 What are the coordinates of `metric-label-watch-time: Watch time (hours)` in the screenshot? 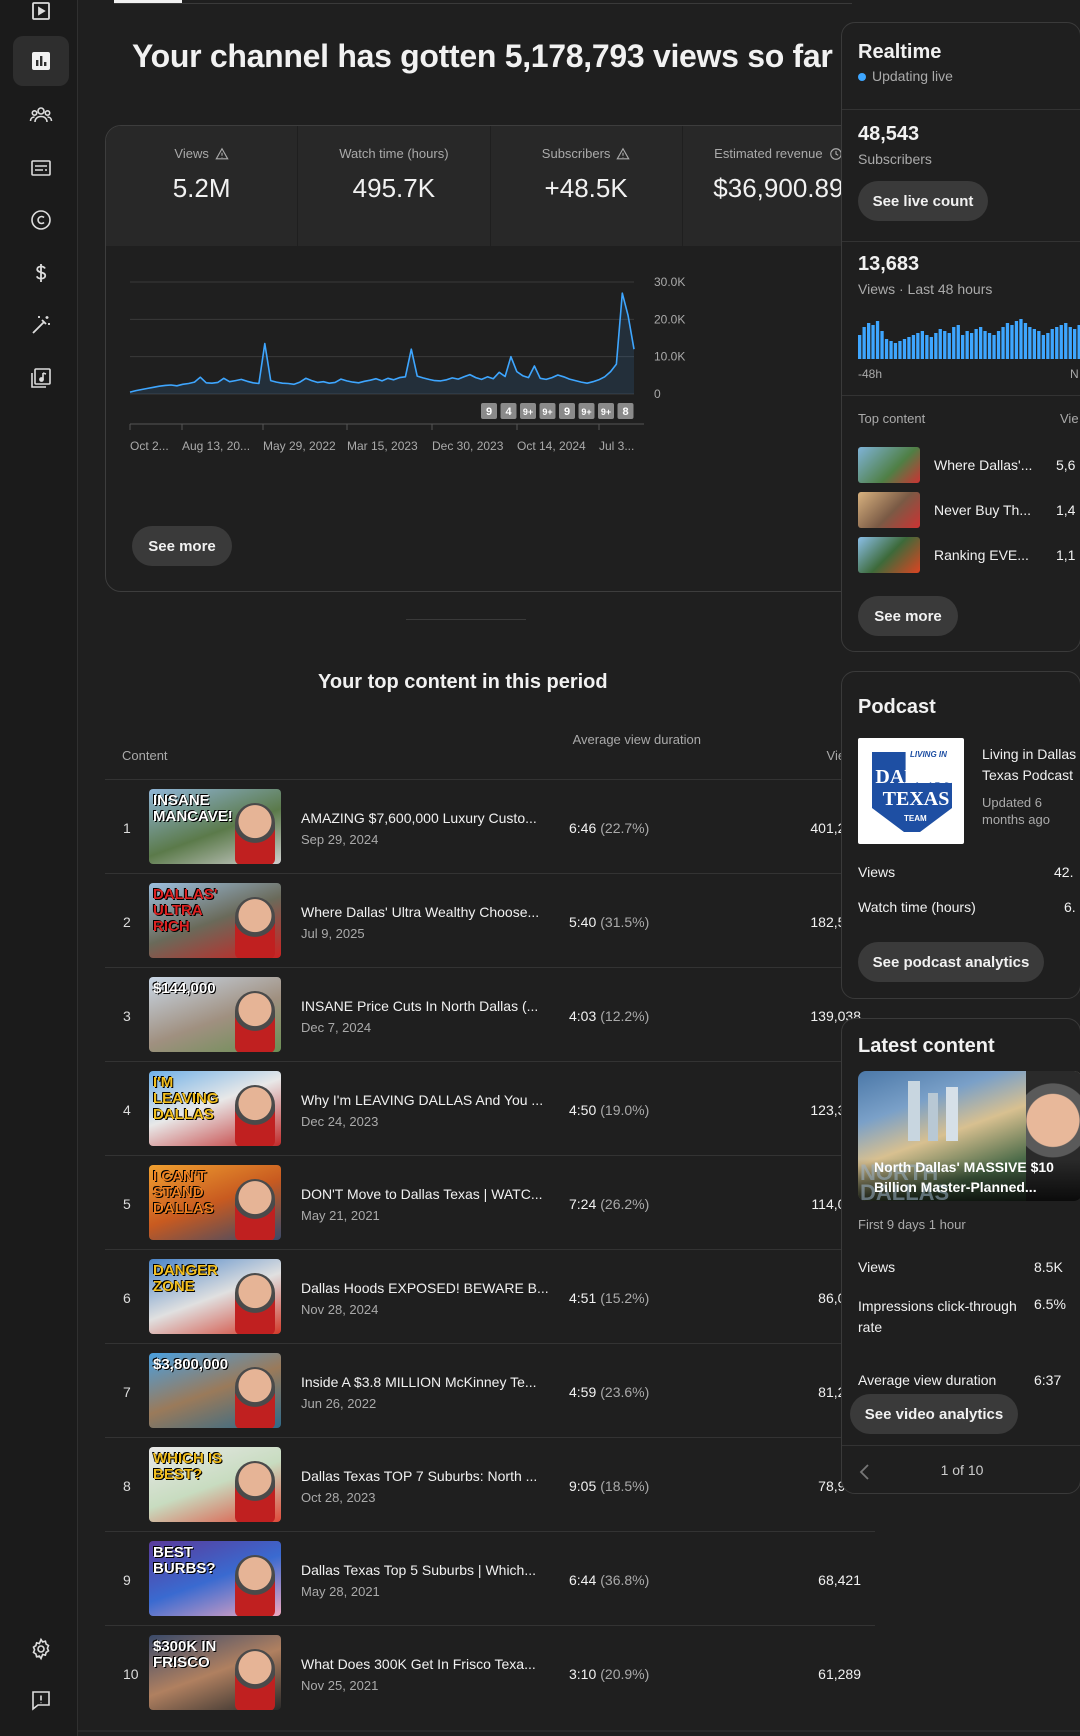 It's located at (393, 153).